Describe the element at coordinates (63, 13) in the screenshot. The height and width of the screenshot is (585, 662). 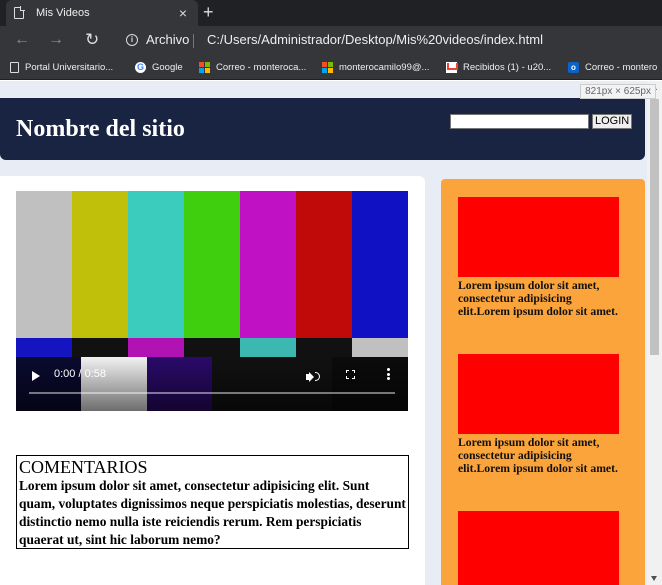
I see `tab-title: Mis Videos` at that location.